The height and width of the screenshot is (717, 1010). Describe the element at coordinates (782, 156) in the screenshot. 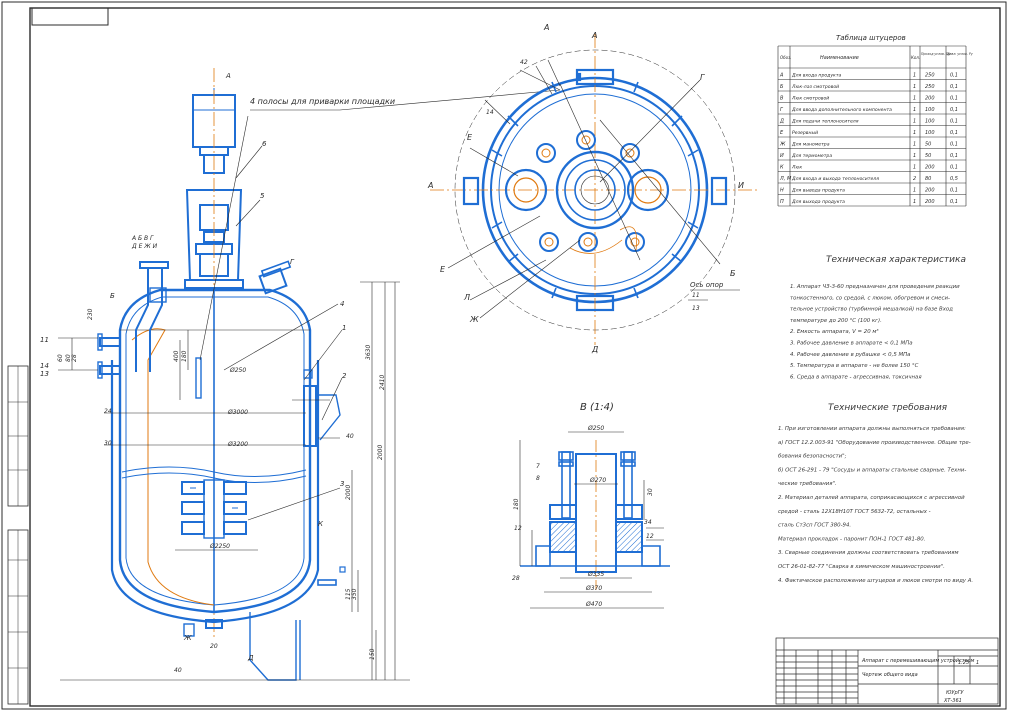

I see `table-cell: И` at that location.